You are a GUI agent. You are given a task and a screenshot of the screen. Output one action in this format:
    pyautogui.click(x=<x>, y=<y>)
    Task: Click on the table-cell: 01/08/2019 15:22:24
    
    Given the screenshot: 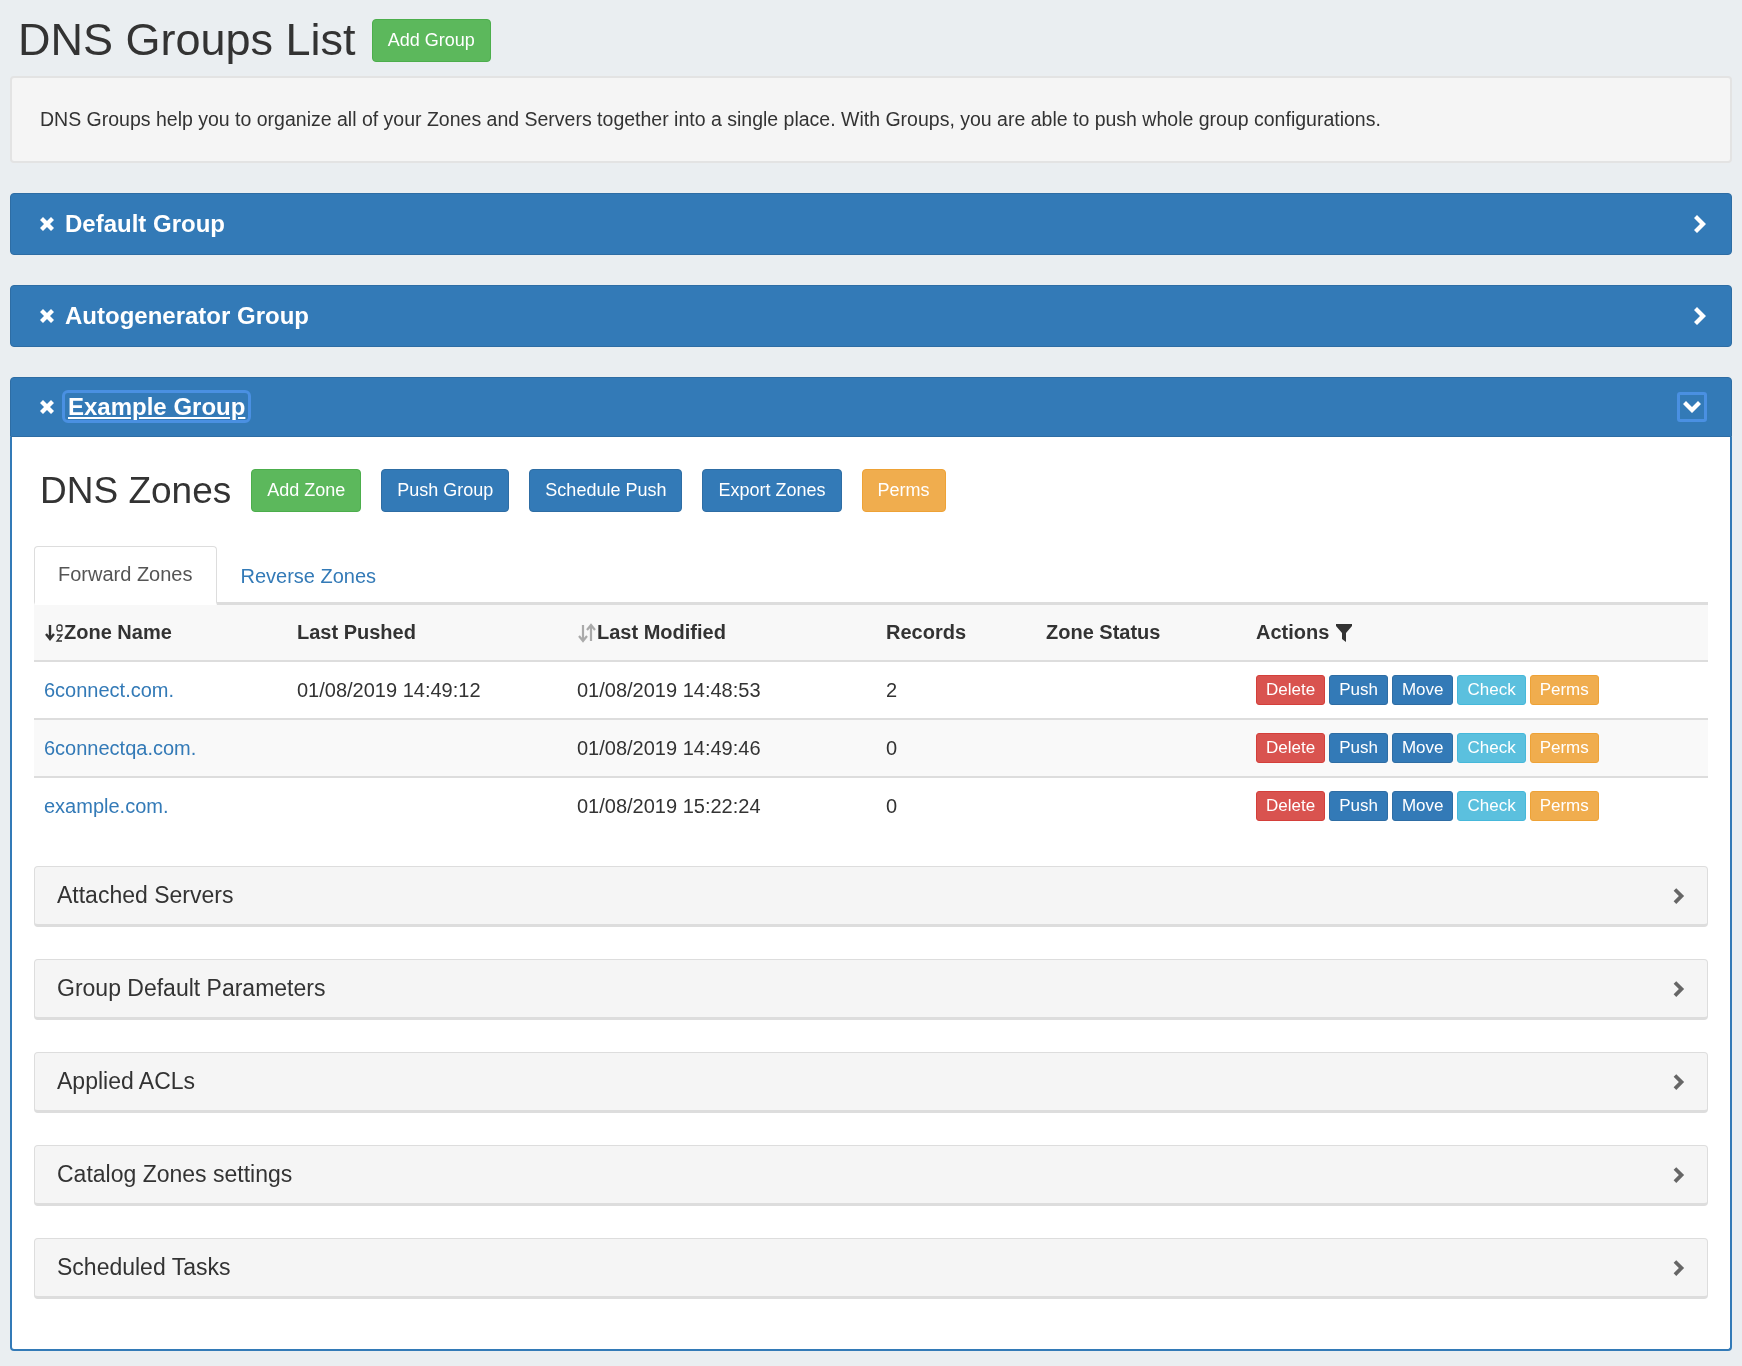 What is the action you would take?
    pyautogui.click(x=669, y=805)
    